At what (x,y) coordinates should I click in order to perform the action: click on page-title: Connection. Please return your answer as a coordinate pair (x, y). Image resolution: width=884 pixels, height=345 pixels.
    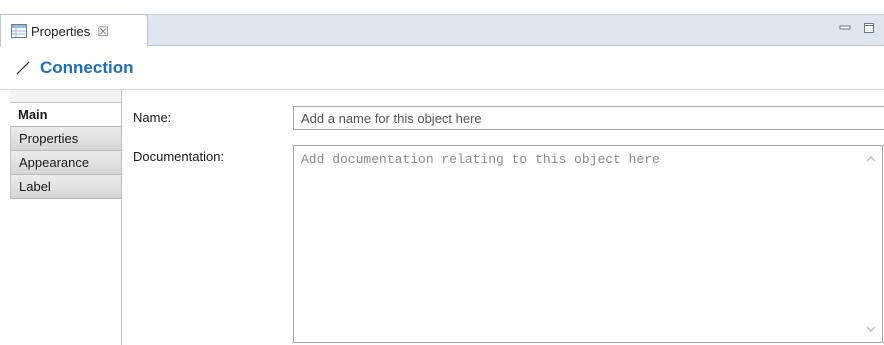
    Looking at the image, I should click on (87, 67).